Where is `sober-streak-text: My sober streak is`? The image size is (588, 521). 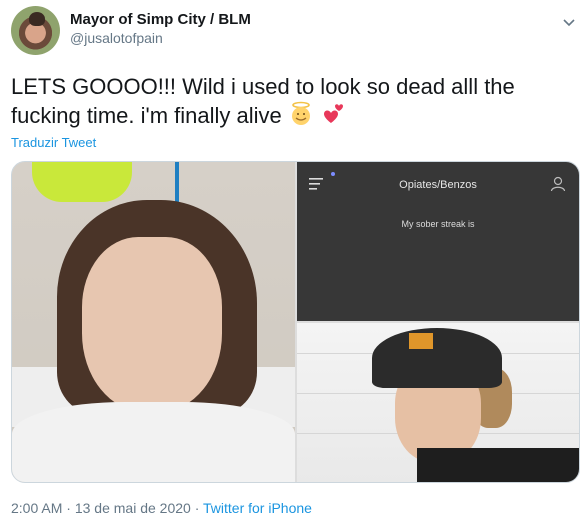 sober-streak-text: My sober streak is is located at coordinates (438, 224).